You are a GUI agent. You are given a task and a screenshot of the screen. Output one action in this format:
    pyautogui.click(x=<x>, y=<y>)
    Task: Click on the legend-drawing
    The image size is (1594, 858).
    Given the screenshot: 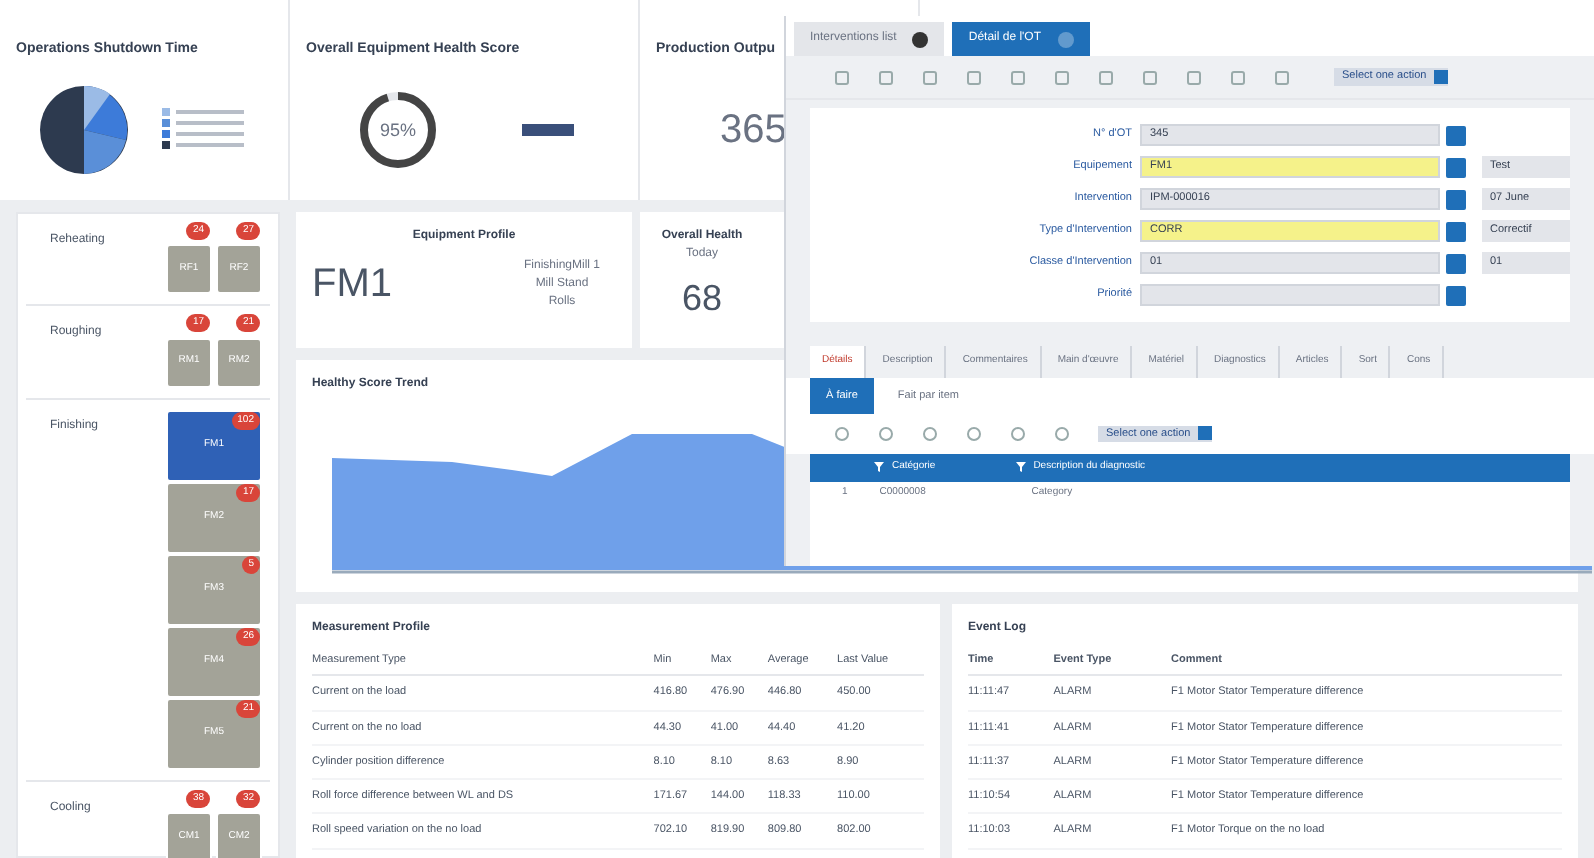 What is the action you would take?
    pyautogui.click(x=206, y=130)
    